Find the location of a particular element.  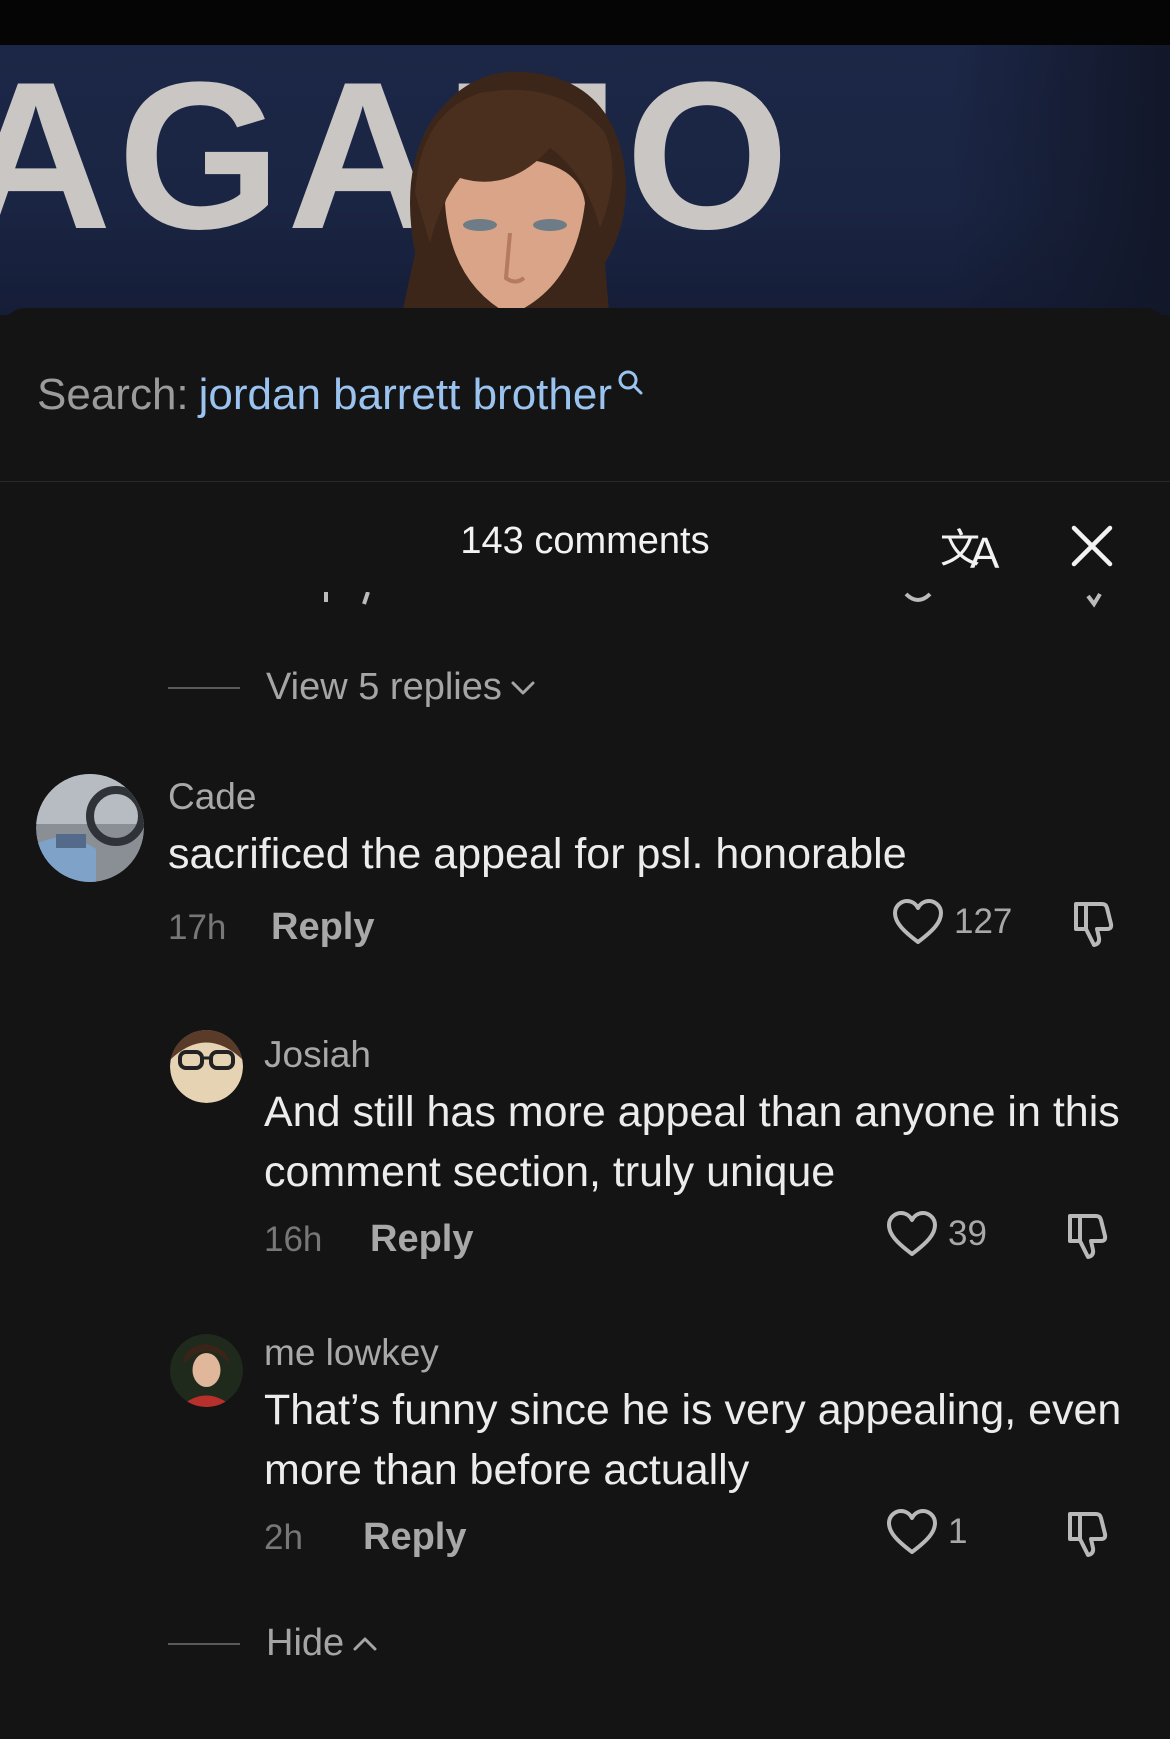

svg-text: A is located at coordinates (985, 551).